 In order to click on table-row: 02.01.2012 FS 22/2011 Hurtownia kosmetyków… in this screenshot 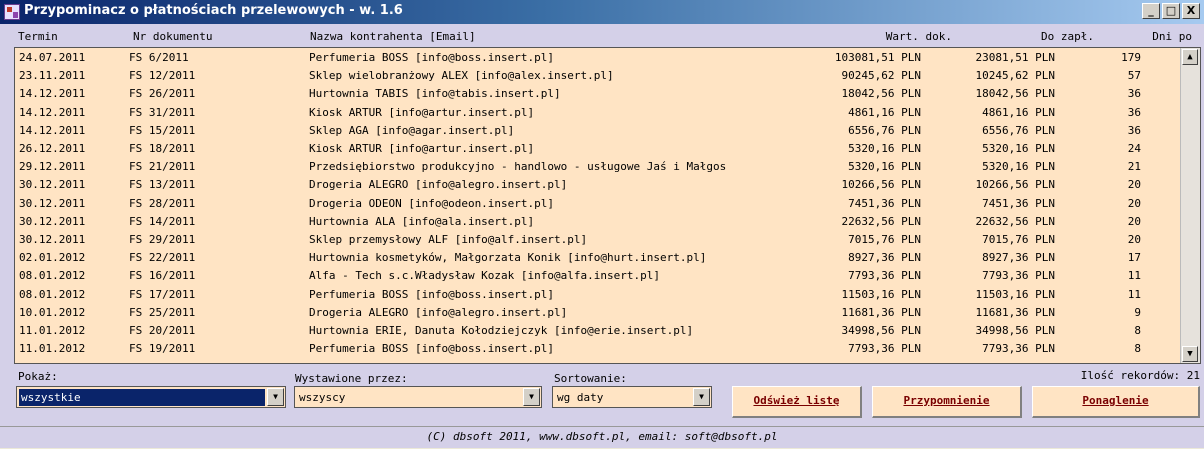, I will do `click(595, 257)`.